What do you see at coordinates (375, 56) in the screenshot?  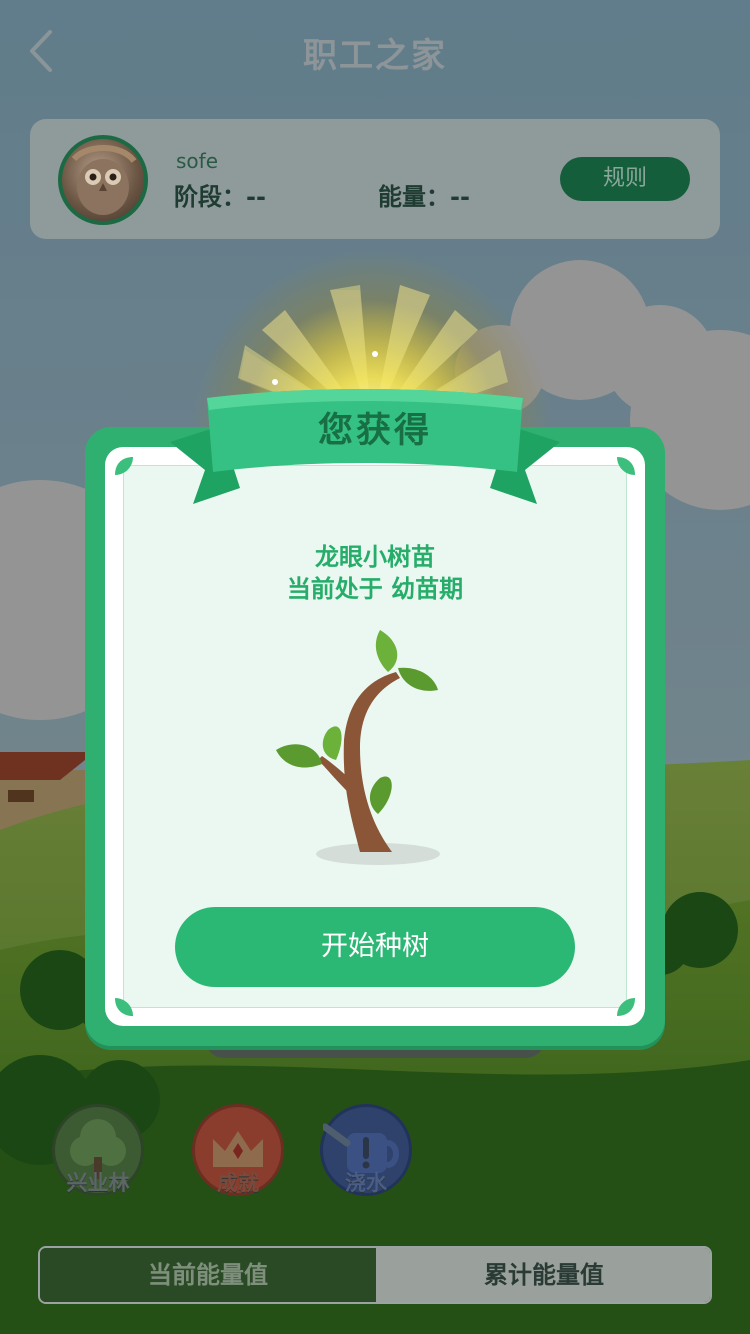 I see `page-title: 职工之家` at bounding box center [375, 56].